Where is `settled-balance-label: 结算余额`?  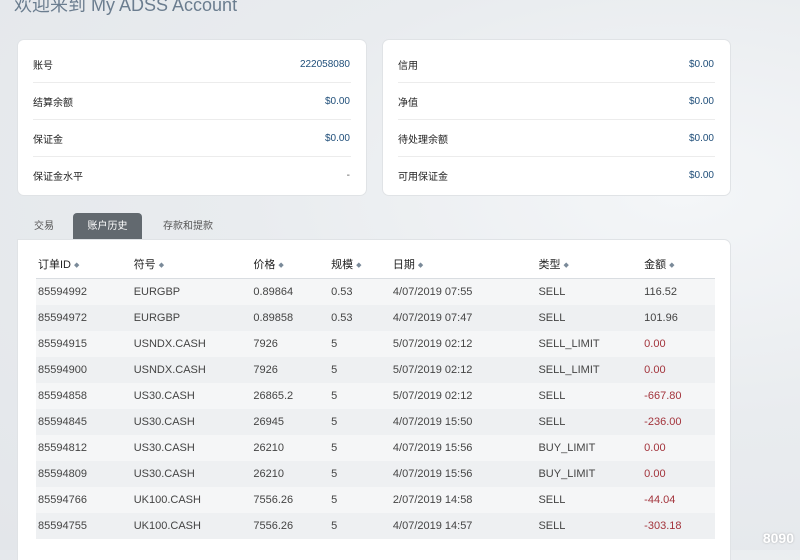 settled-balance-label: 结算余额 is located at coordinates (53, 103).